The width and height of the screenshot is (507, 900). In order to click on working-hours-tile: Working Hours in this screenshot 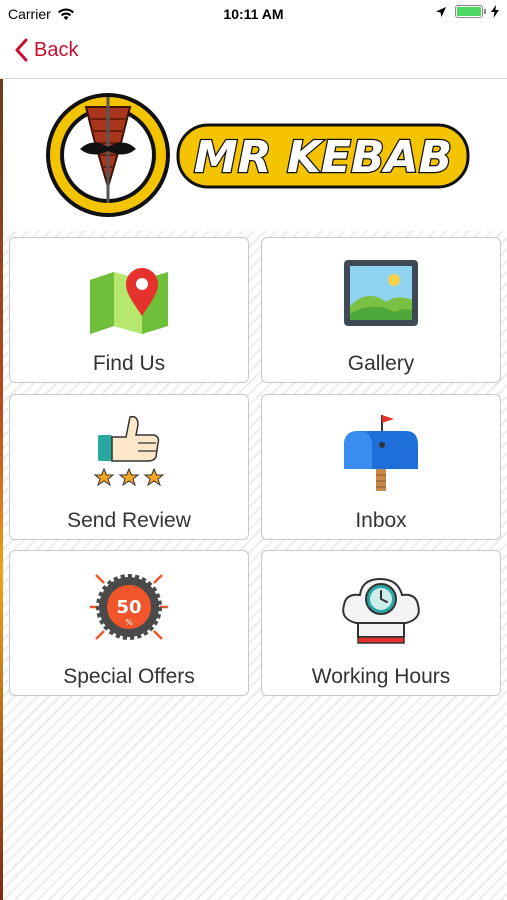, I will do `click(381, 623)`.